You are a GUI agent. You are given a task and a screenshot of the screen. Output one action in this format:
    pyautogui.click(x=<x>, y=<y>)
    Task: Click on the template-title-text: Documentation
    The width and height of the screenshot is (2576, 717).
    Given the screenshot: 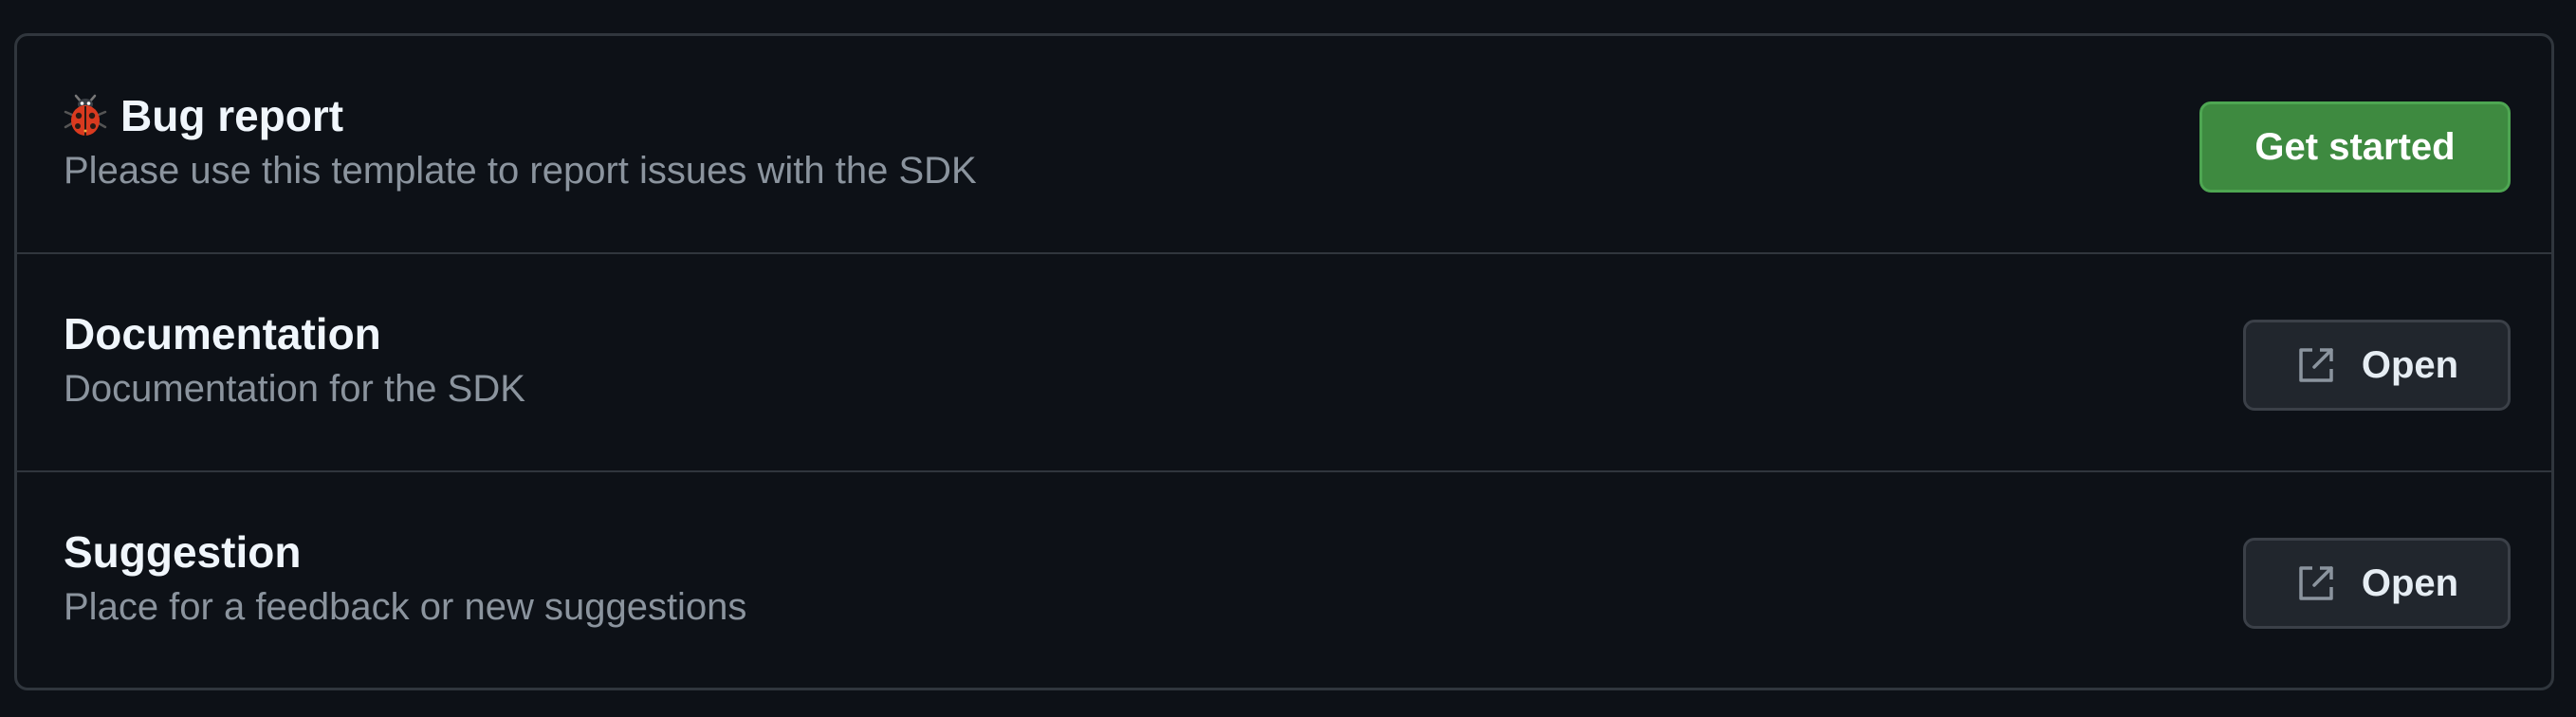 What is the action you would take?
    pyautogui.click(x=222, y=333)
    